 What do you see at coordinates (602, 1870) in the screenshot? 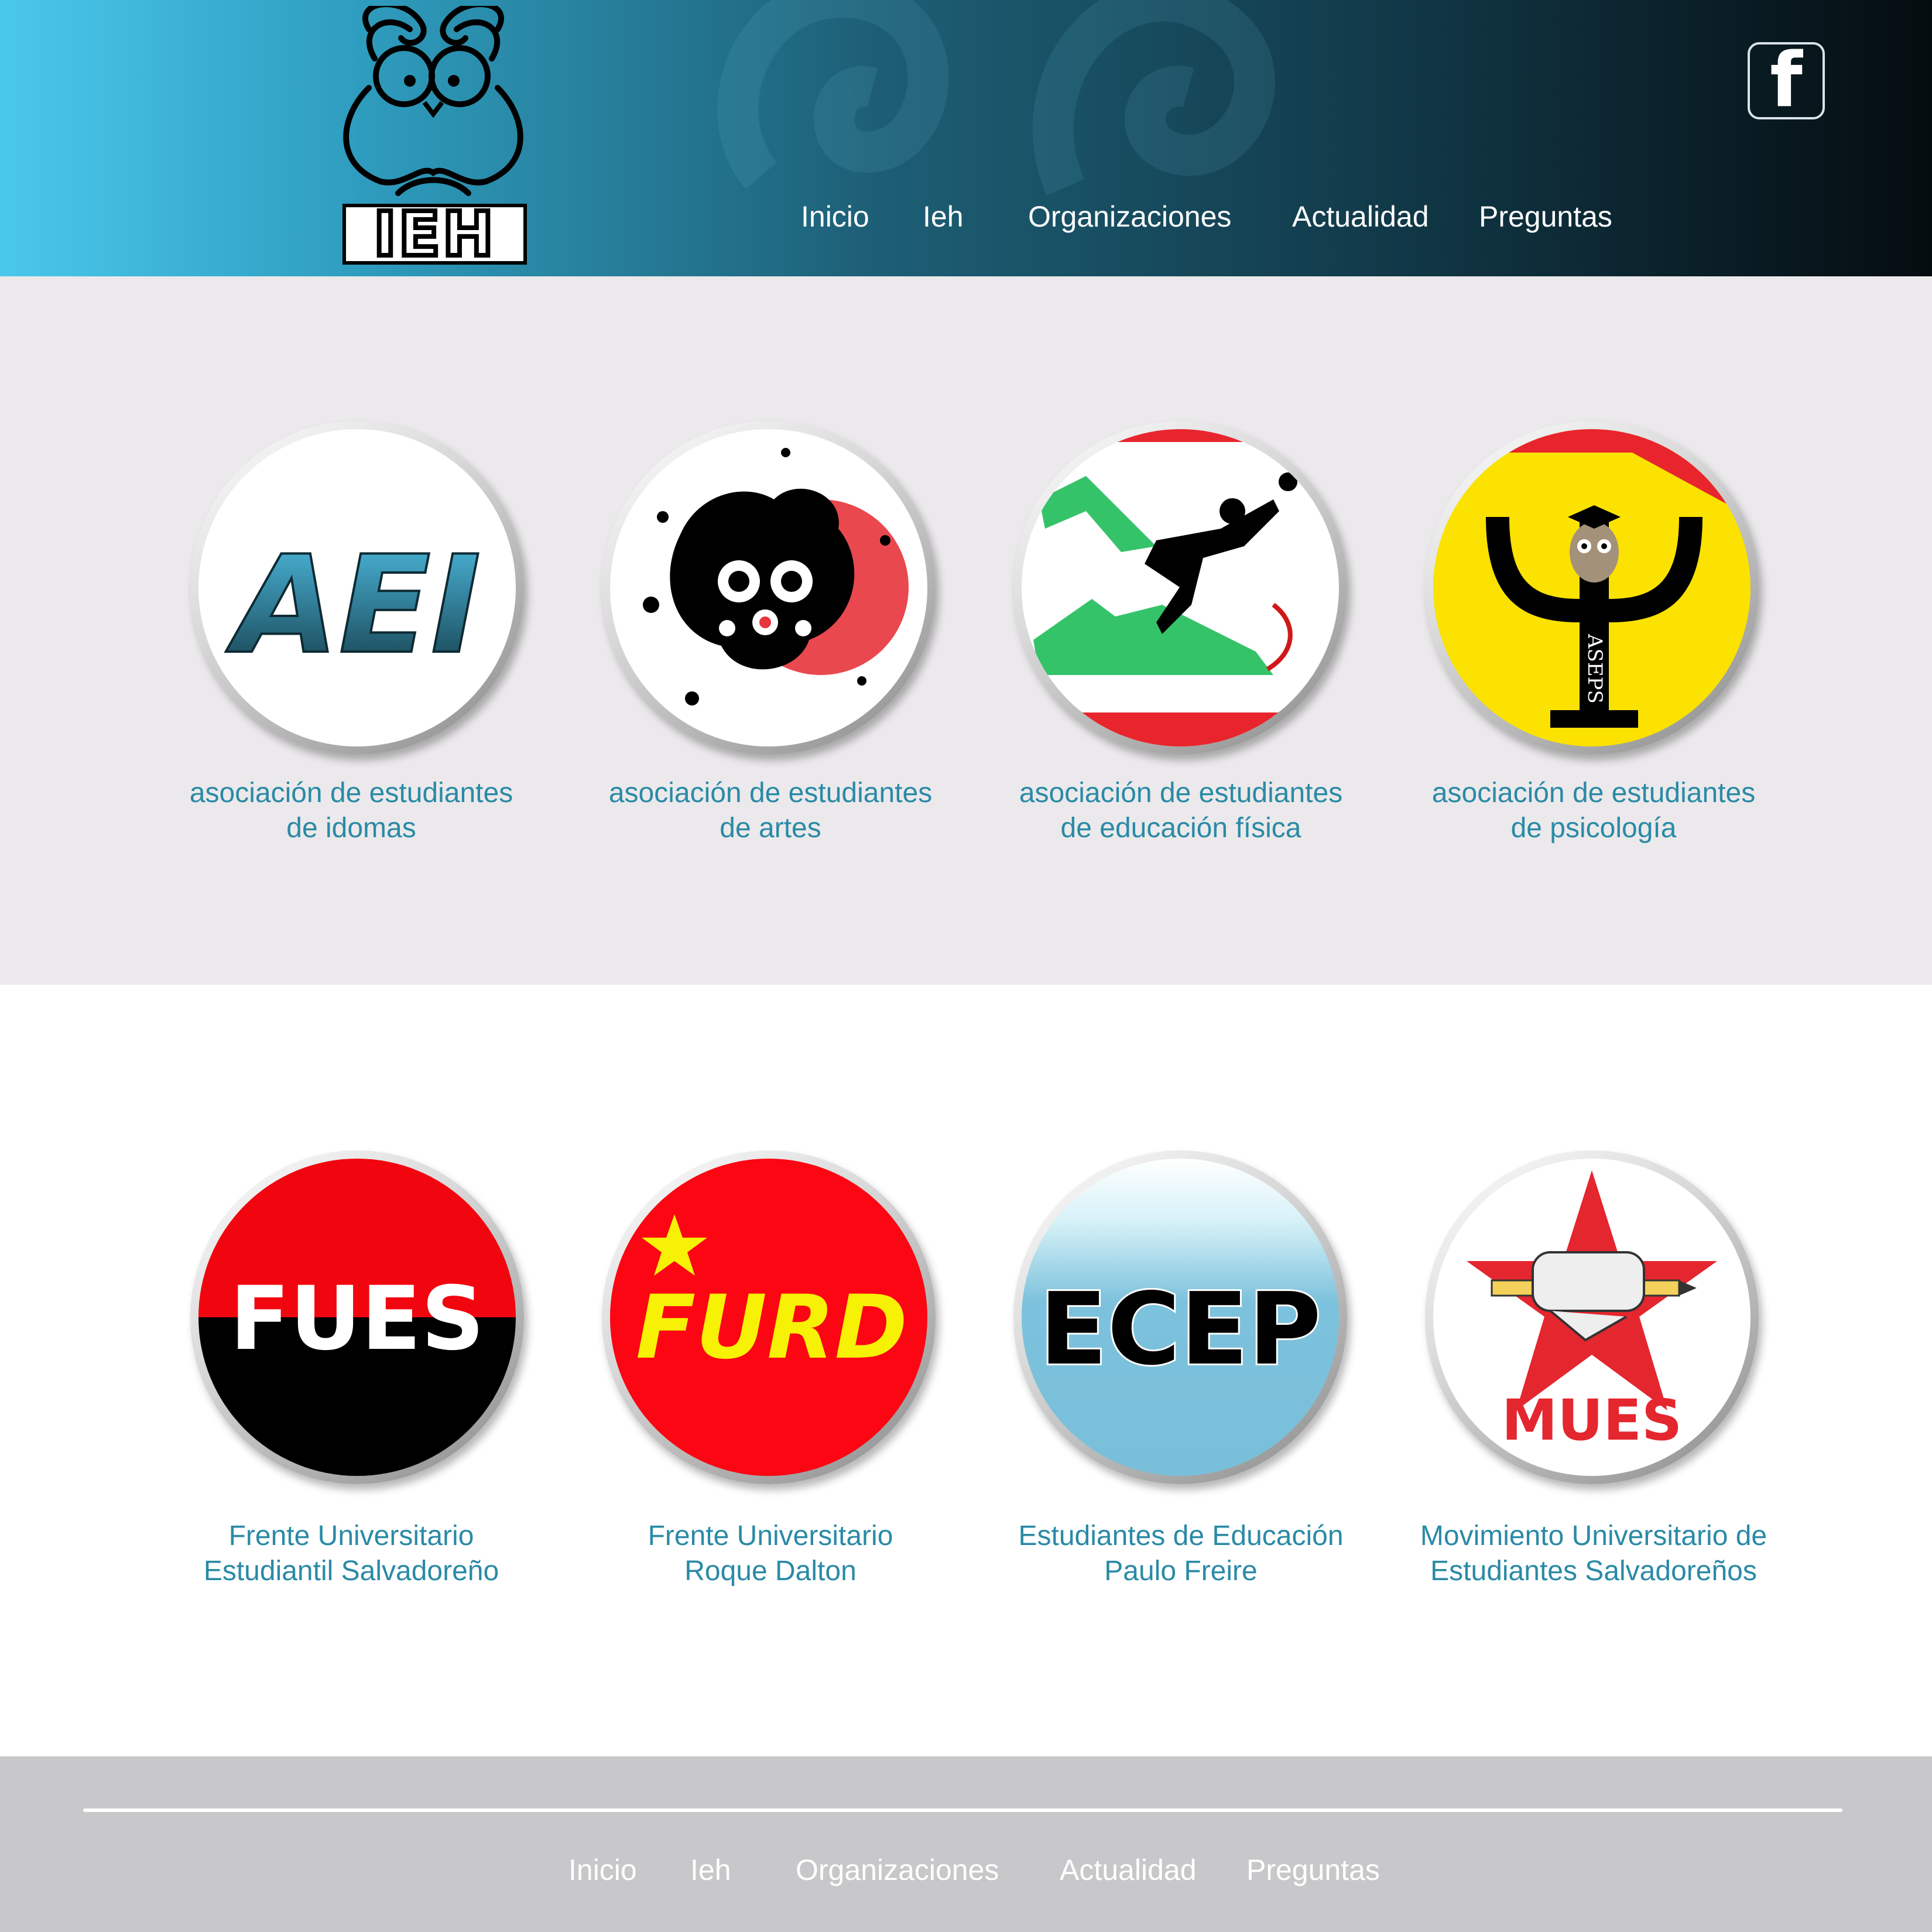
I see `footer-nav-inicio: Inicio` at bounding box center [602, 1870].